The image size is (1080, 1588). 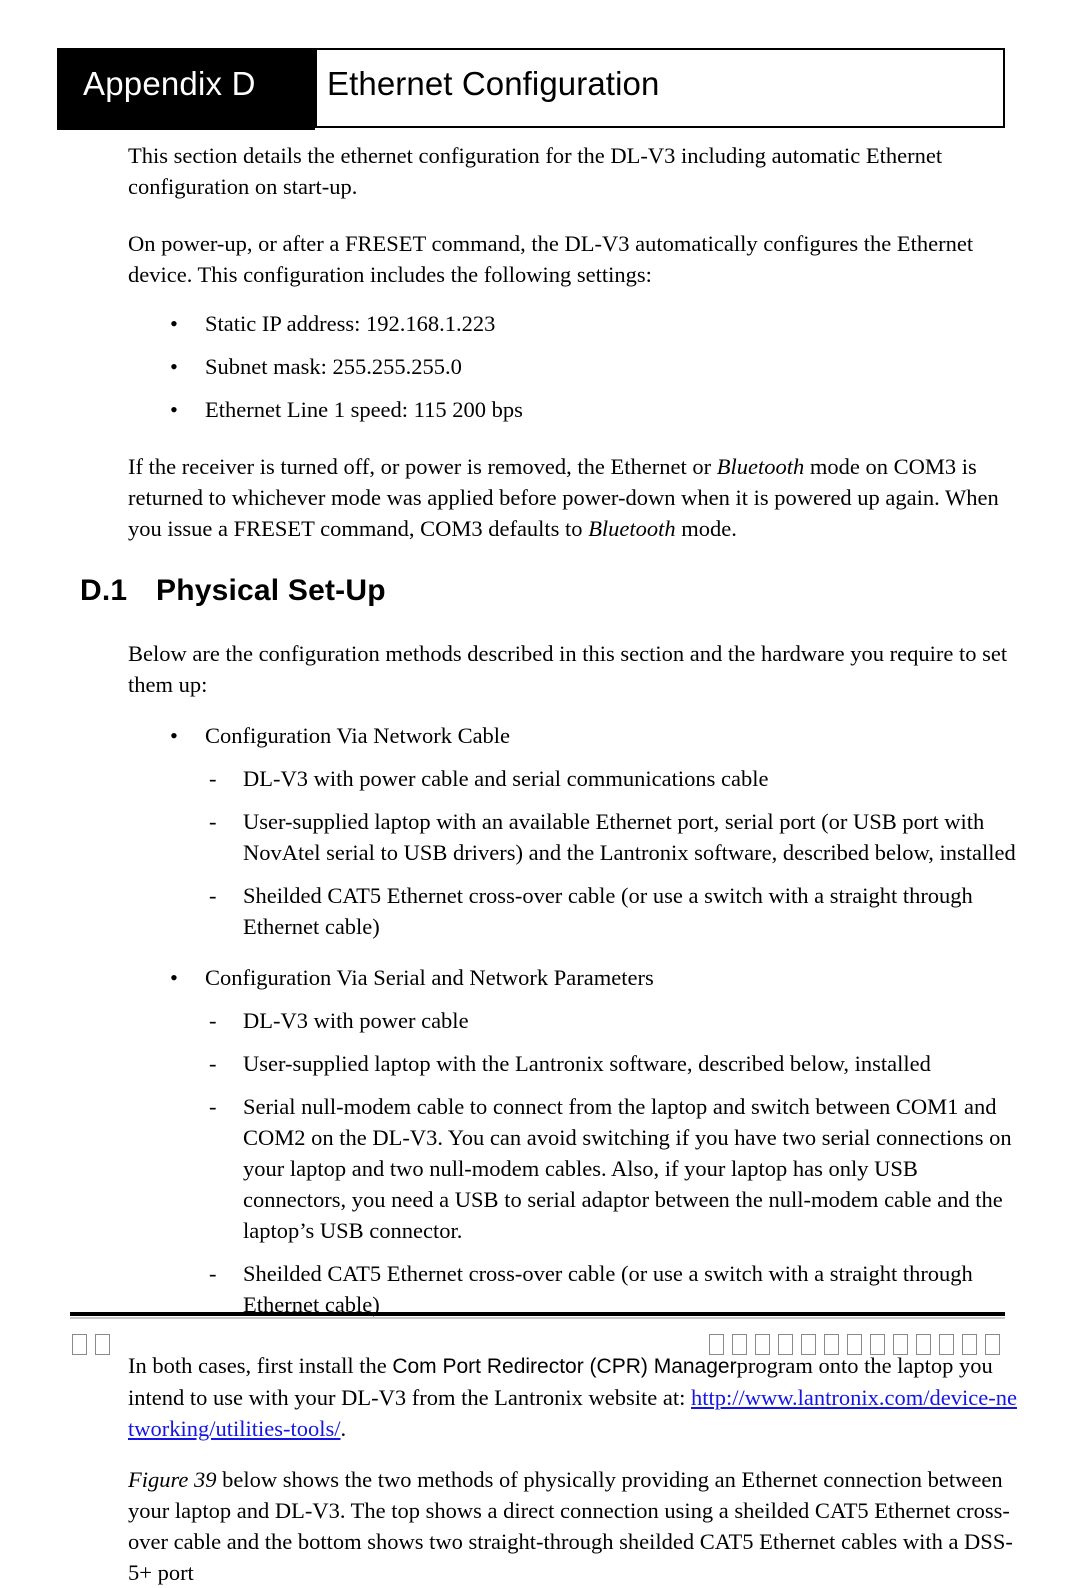 What do you see at coordinates (706, 528) in the screenshot?
I see `bluetooth-para-seg3: mode.` at bounding box center [706, 528].